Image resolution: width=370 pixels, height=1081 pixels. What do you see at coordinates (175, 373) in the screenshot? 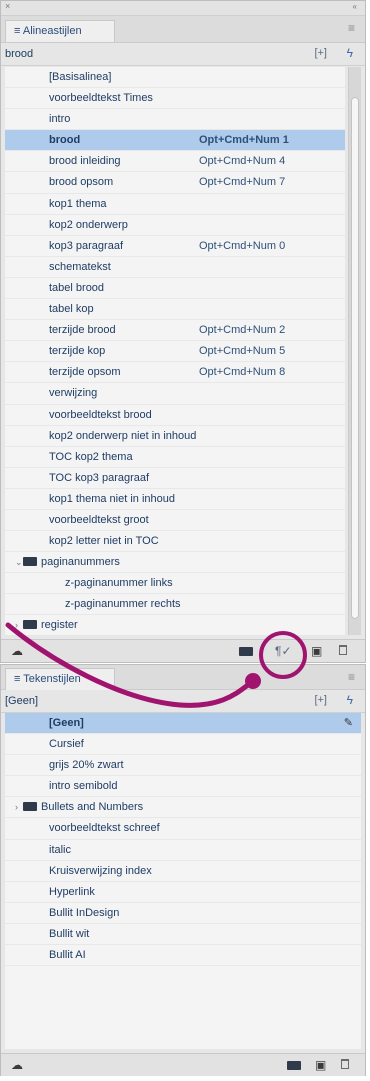
I see `style-row: terzijde opsom Opt+Cmd+Num 8` at bounding box center [175, 373].